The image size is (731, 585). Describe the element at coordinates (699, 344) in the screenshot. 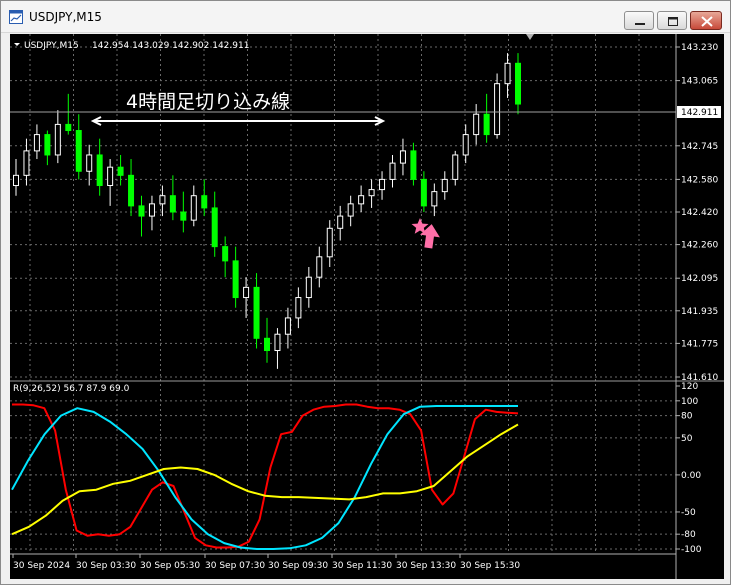

I see `price-tick-label: 141.775` at that location.